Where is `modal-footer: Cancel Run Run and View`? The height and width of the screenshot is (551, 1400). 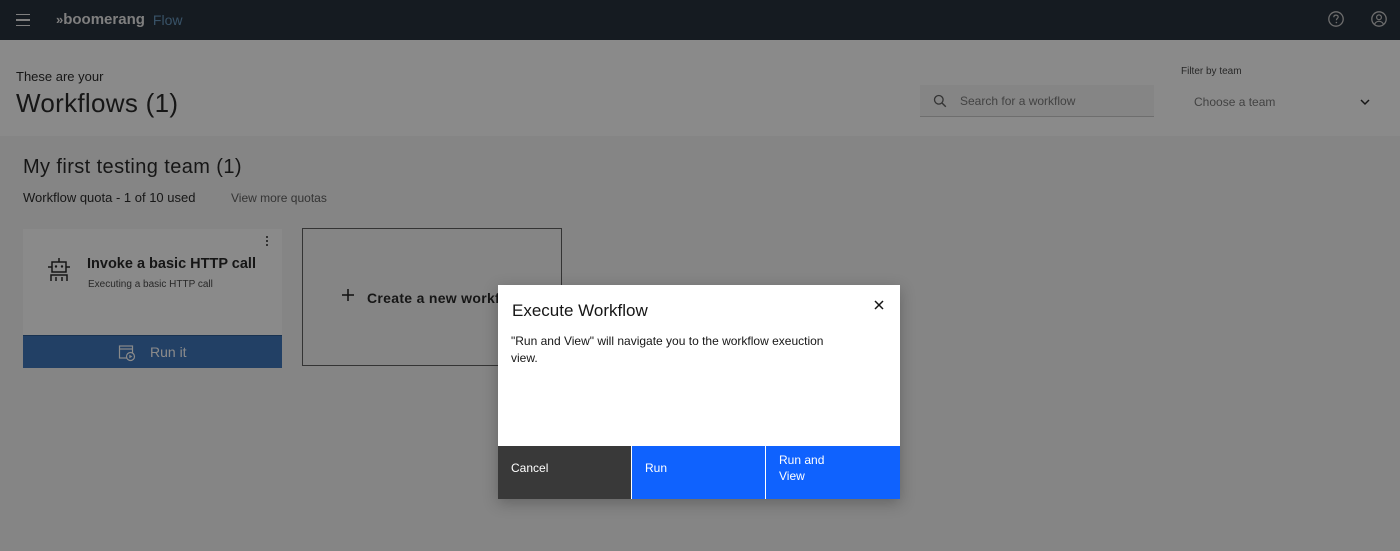
modal-footer: Cancel Run Run and View is located at coordinates (699, 472).